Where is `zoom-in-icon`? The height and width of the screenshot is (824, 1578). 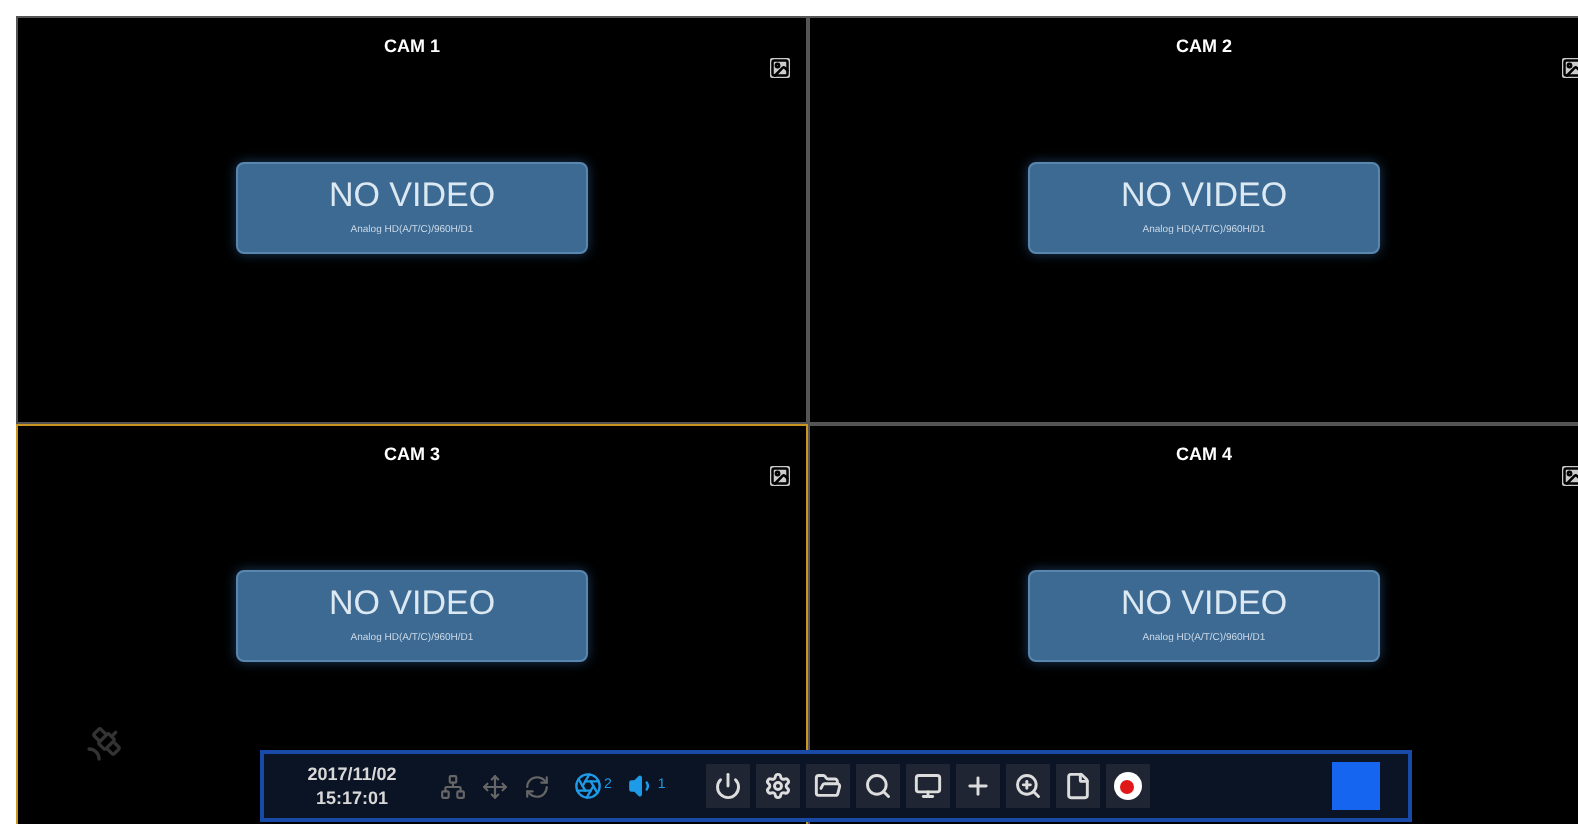 zoom-in-icon is located at coordinates (1027, 786).